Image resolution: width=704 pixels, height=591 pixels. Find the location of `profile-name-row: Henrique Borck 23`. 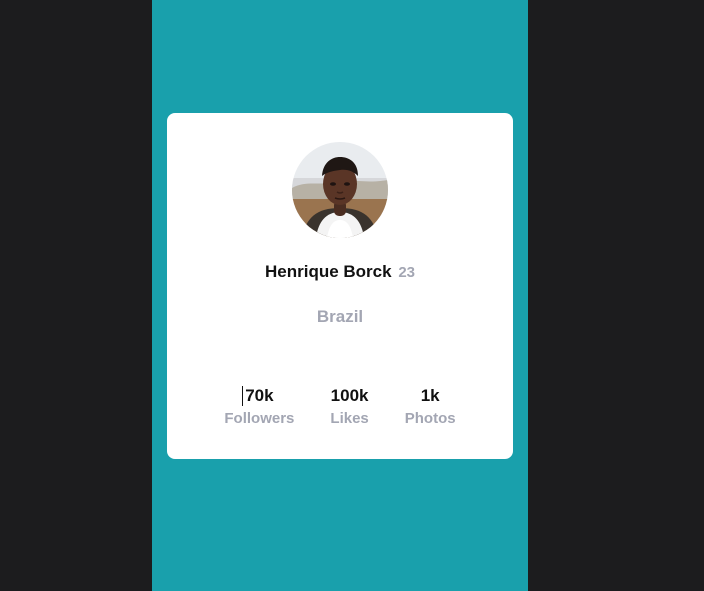

profile-name-row: Henrique Borck 23 is located at coordinates (340, 272).